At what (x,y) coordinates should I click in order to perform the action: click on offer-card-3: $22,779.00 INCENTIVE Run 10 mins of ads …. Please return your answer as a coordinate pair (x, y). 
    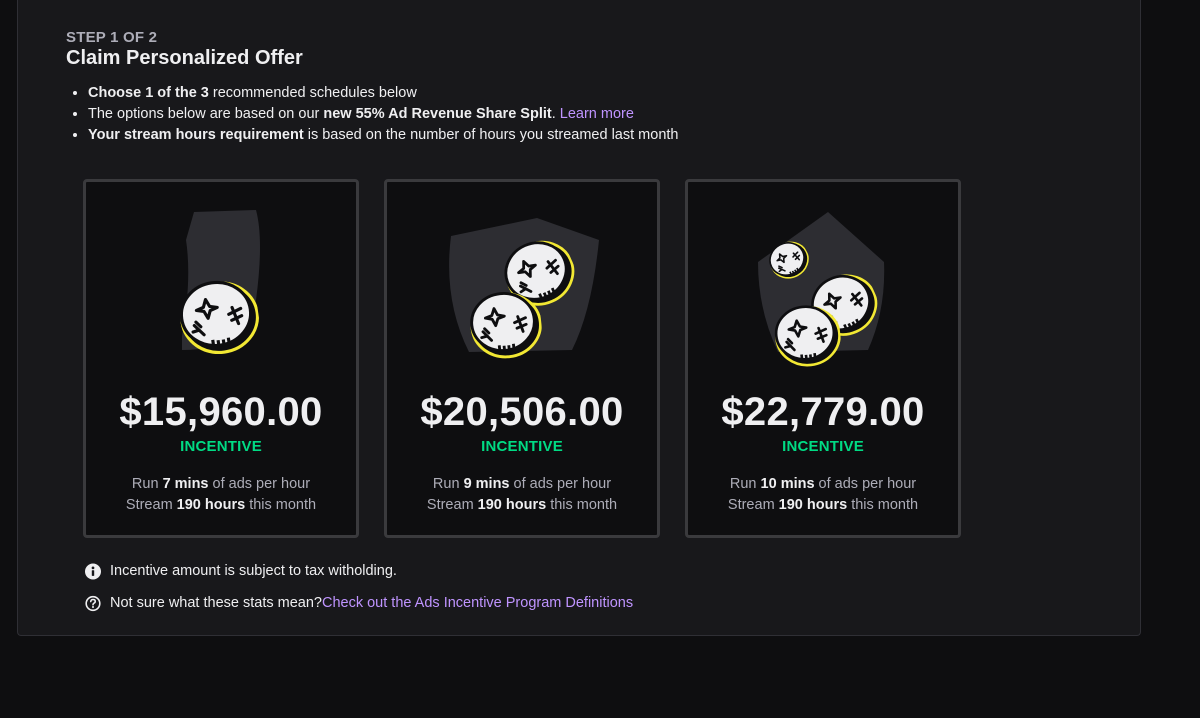
    Looking at the image, I should click on (823, 358).